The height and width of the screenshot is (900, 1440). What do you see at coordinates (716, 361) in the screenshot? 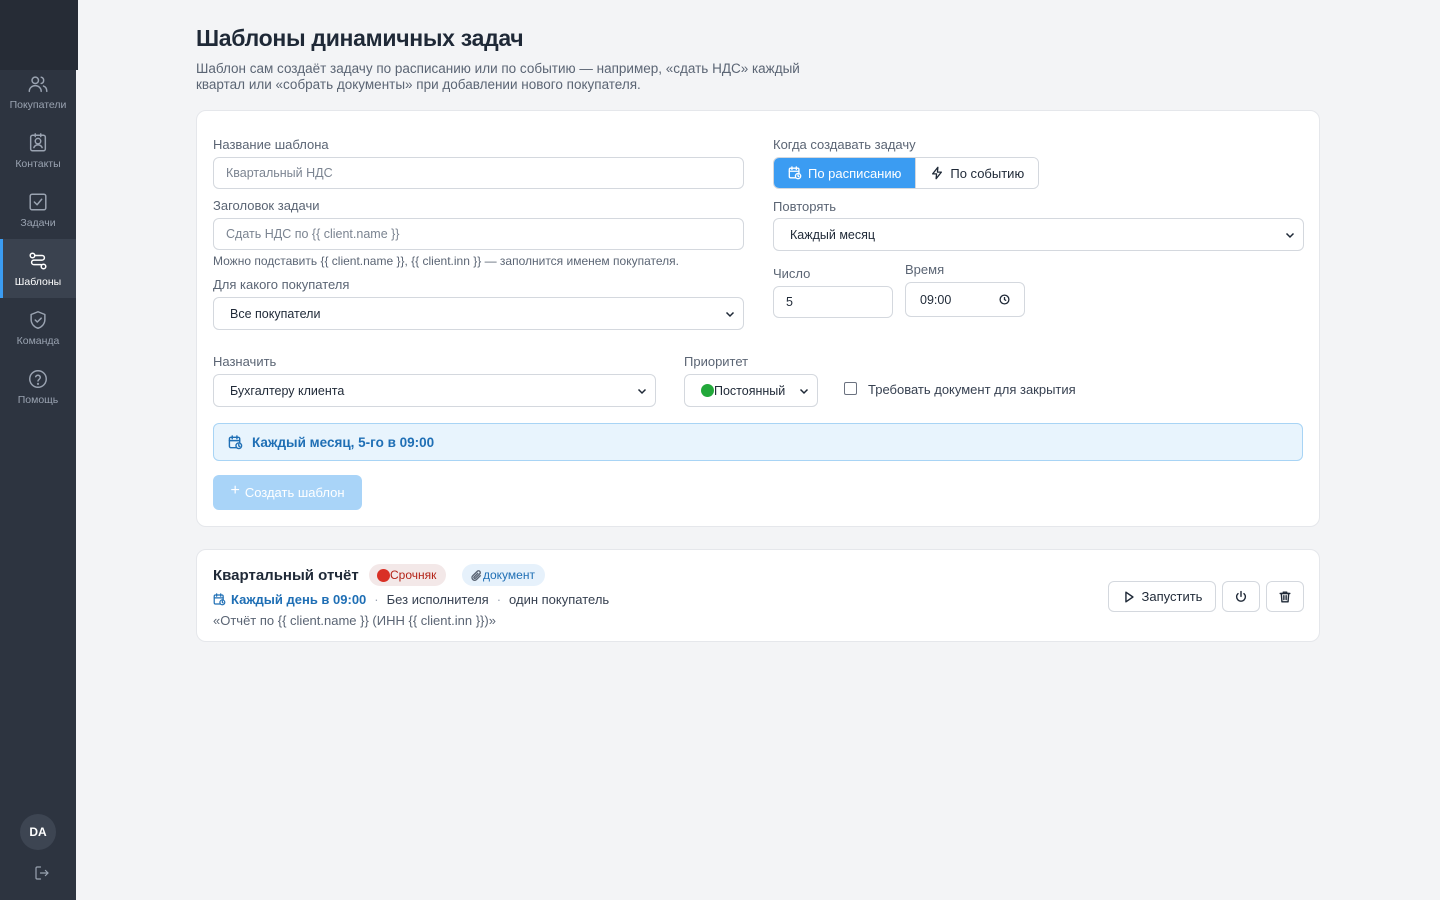
I see `priority-label: Приоритет` at bounding box center [716, 361].